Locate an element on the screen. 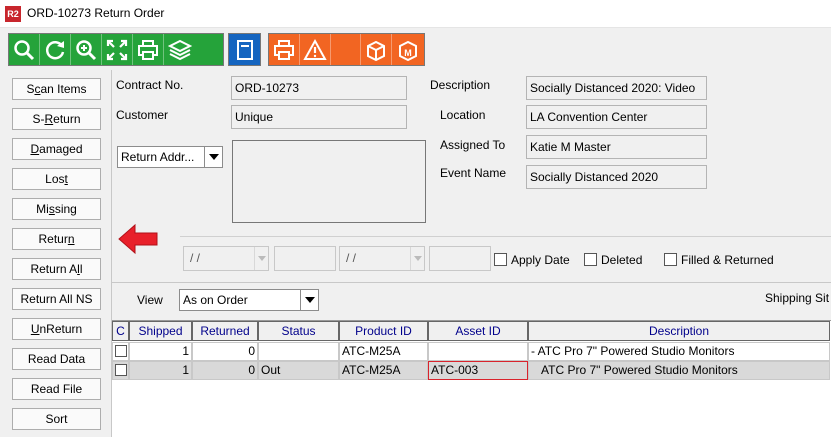  search-icon is located at coordinates (24, 49).